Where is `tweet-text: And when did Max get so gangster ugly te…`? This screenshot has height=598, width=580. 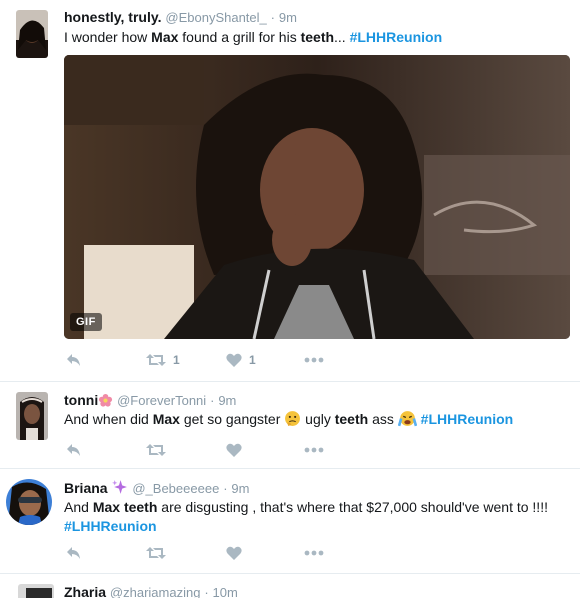
tweet-text: And when did Max get so gangster ugly te… is located at coordinates (316, 421).